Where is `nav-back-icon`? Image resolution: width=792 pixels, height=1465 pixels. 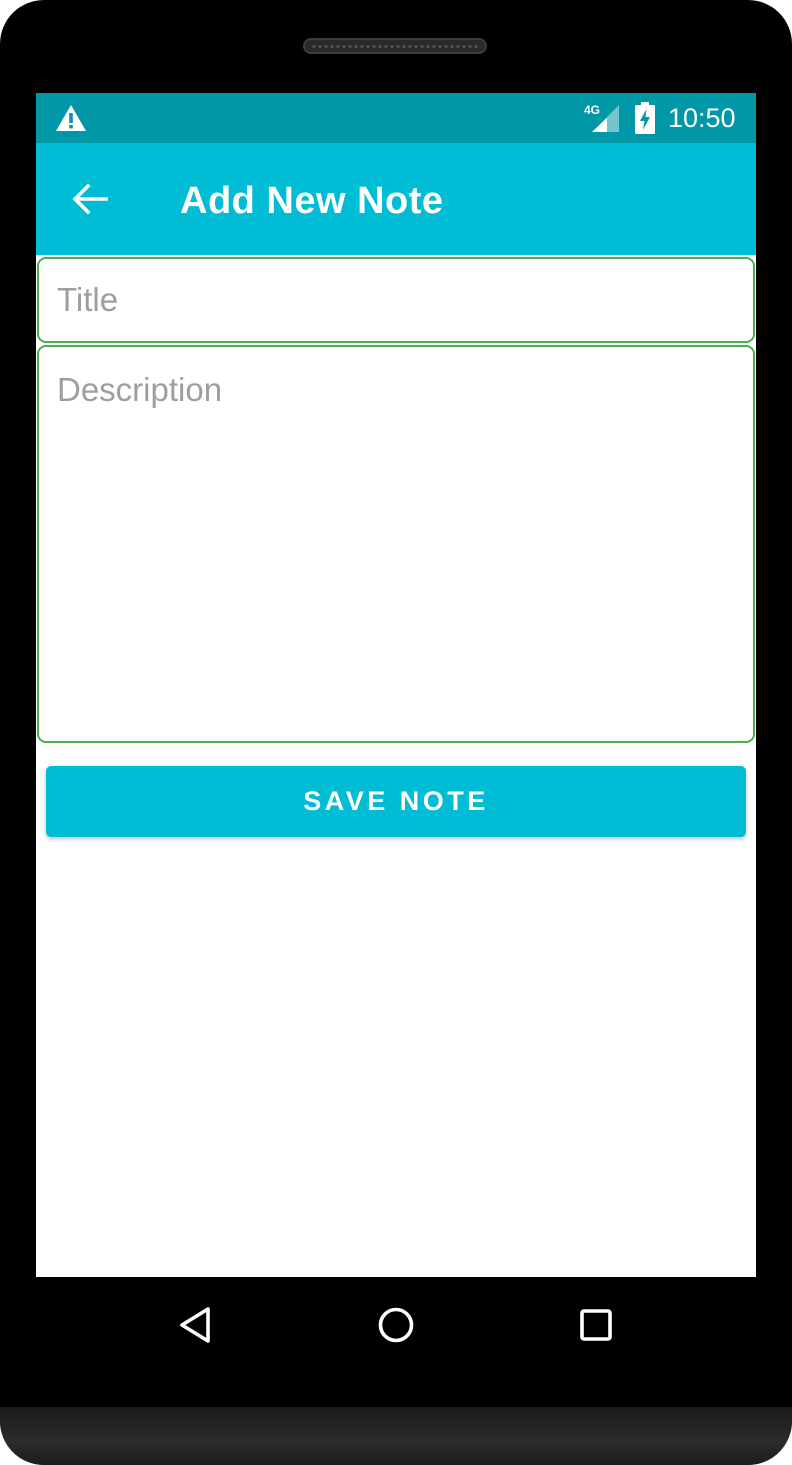 nav-back-icon is located at coordinates (195, 1325).